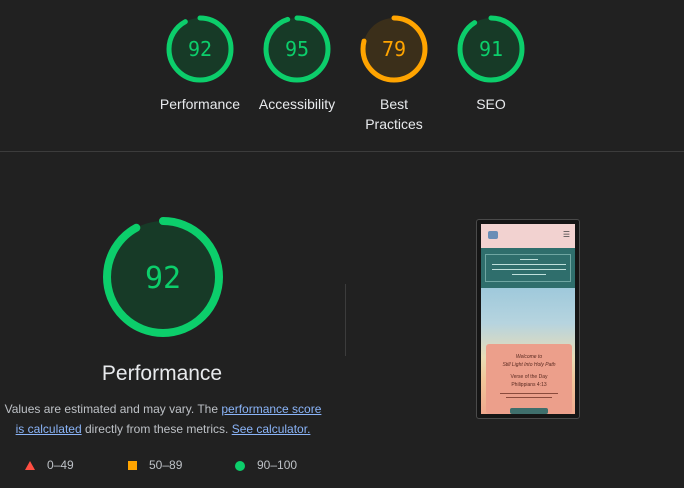 The width and height of the screenshot is (684, 488). Describe the element at coordinates (30, 466) in the screenshot. I see `triangle-icon` at that location.